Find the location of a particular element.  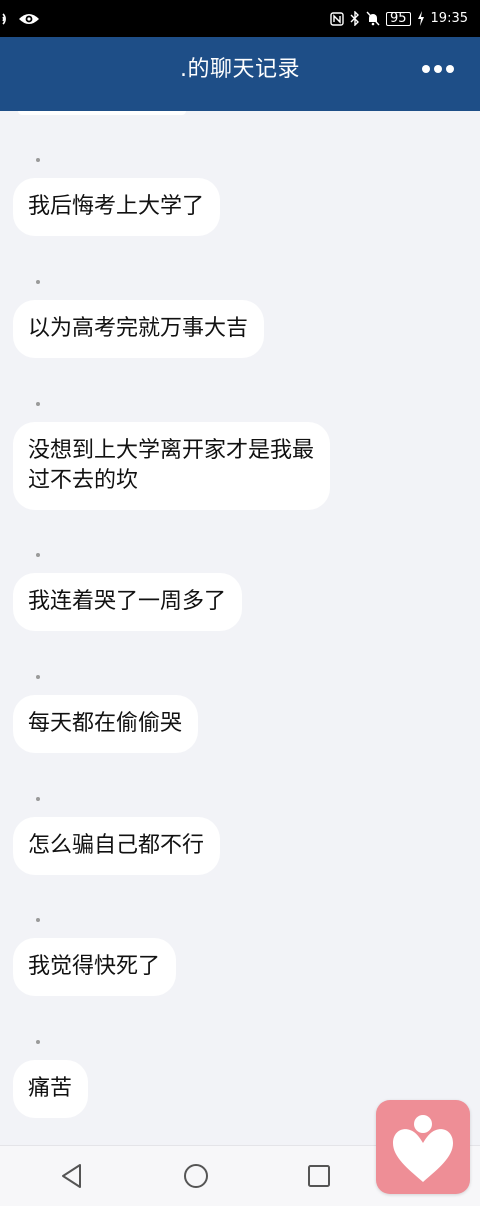

mute-bell-icon is located at coordinates (373, 18).